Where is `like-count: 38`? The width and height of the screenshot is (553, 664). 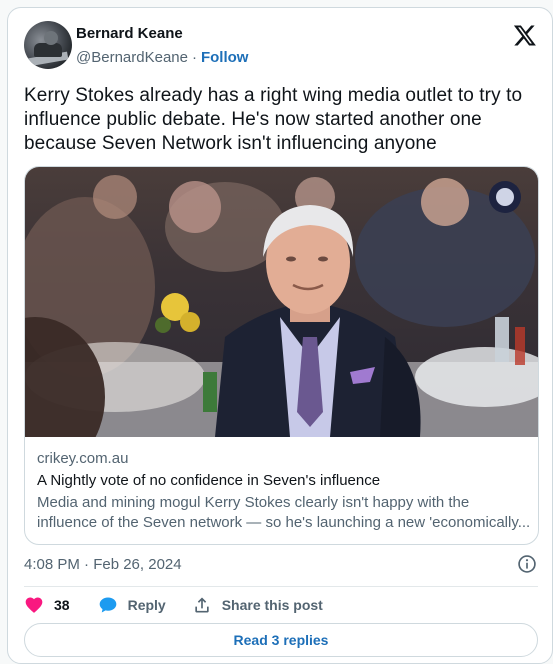 like-count: 38 is located at coordinates (62, 605).